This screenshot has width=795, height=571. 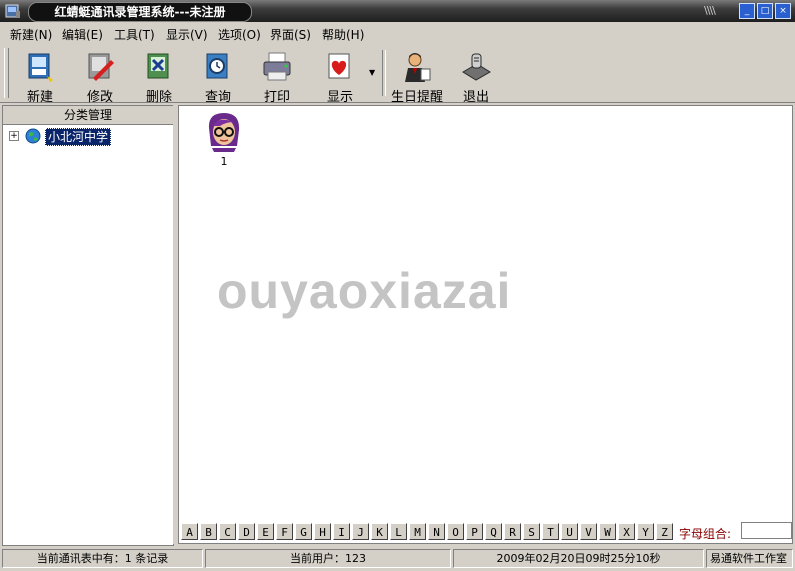 What do you see at coordinates (578, 558) in the screenshot?
I see `datetime-status: 2009年02月20日09时25分10秒` at bounding box center [578, 558].